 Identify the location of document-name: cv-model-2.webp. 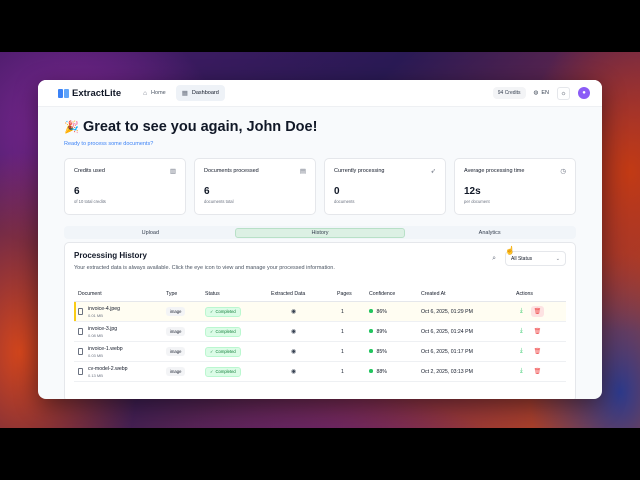
(108, 368).